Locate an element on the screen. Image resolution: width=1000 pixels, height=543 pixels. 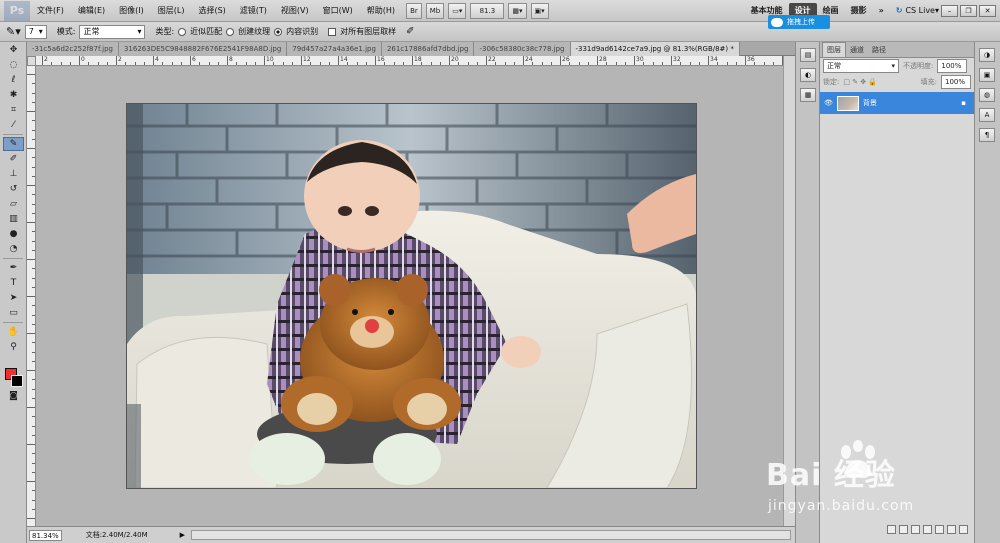
workspace-photography: 摄影 is located at coordinates (859, 11).